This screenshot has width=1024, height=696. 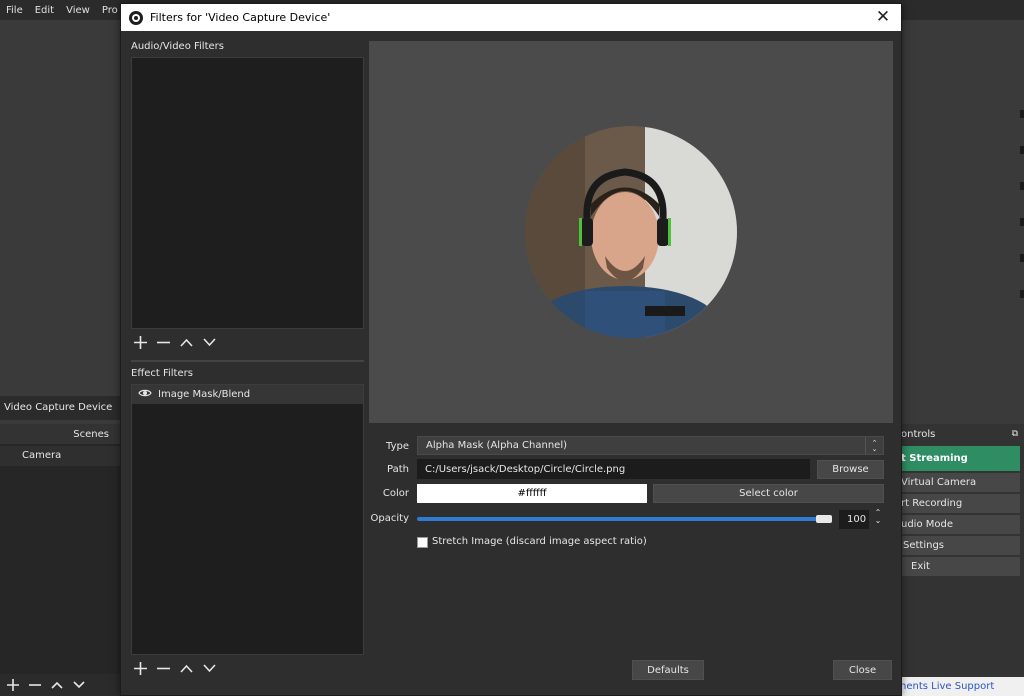 What do you see at coordinates (398, 469) in the screenshot?
I see `path-label: Path` at bounding box center [398, 469].